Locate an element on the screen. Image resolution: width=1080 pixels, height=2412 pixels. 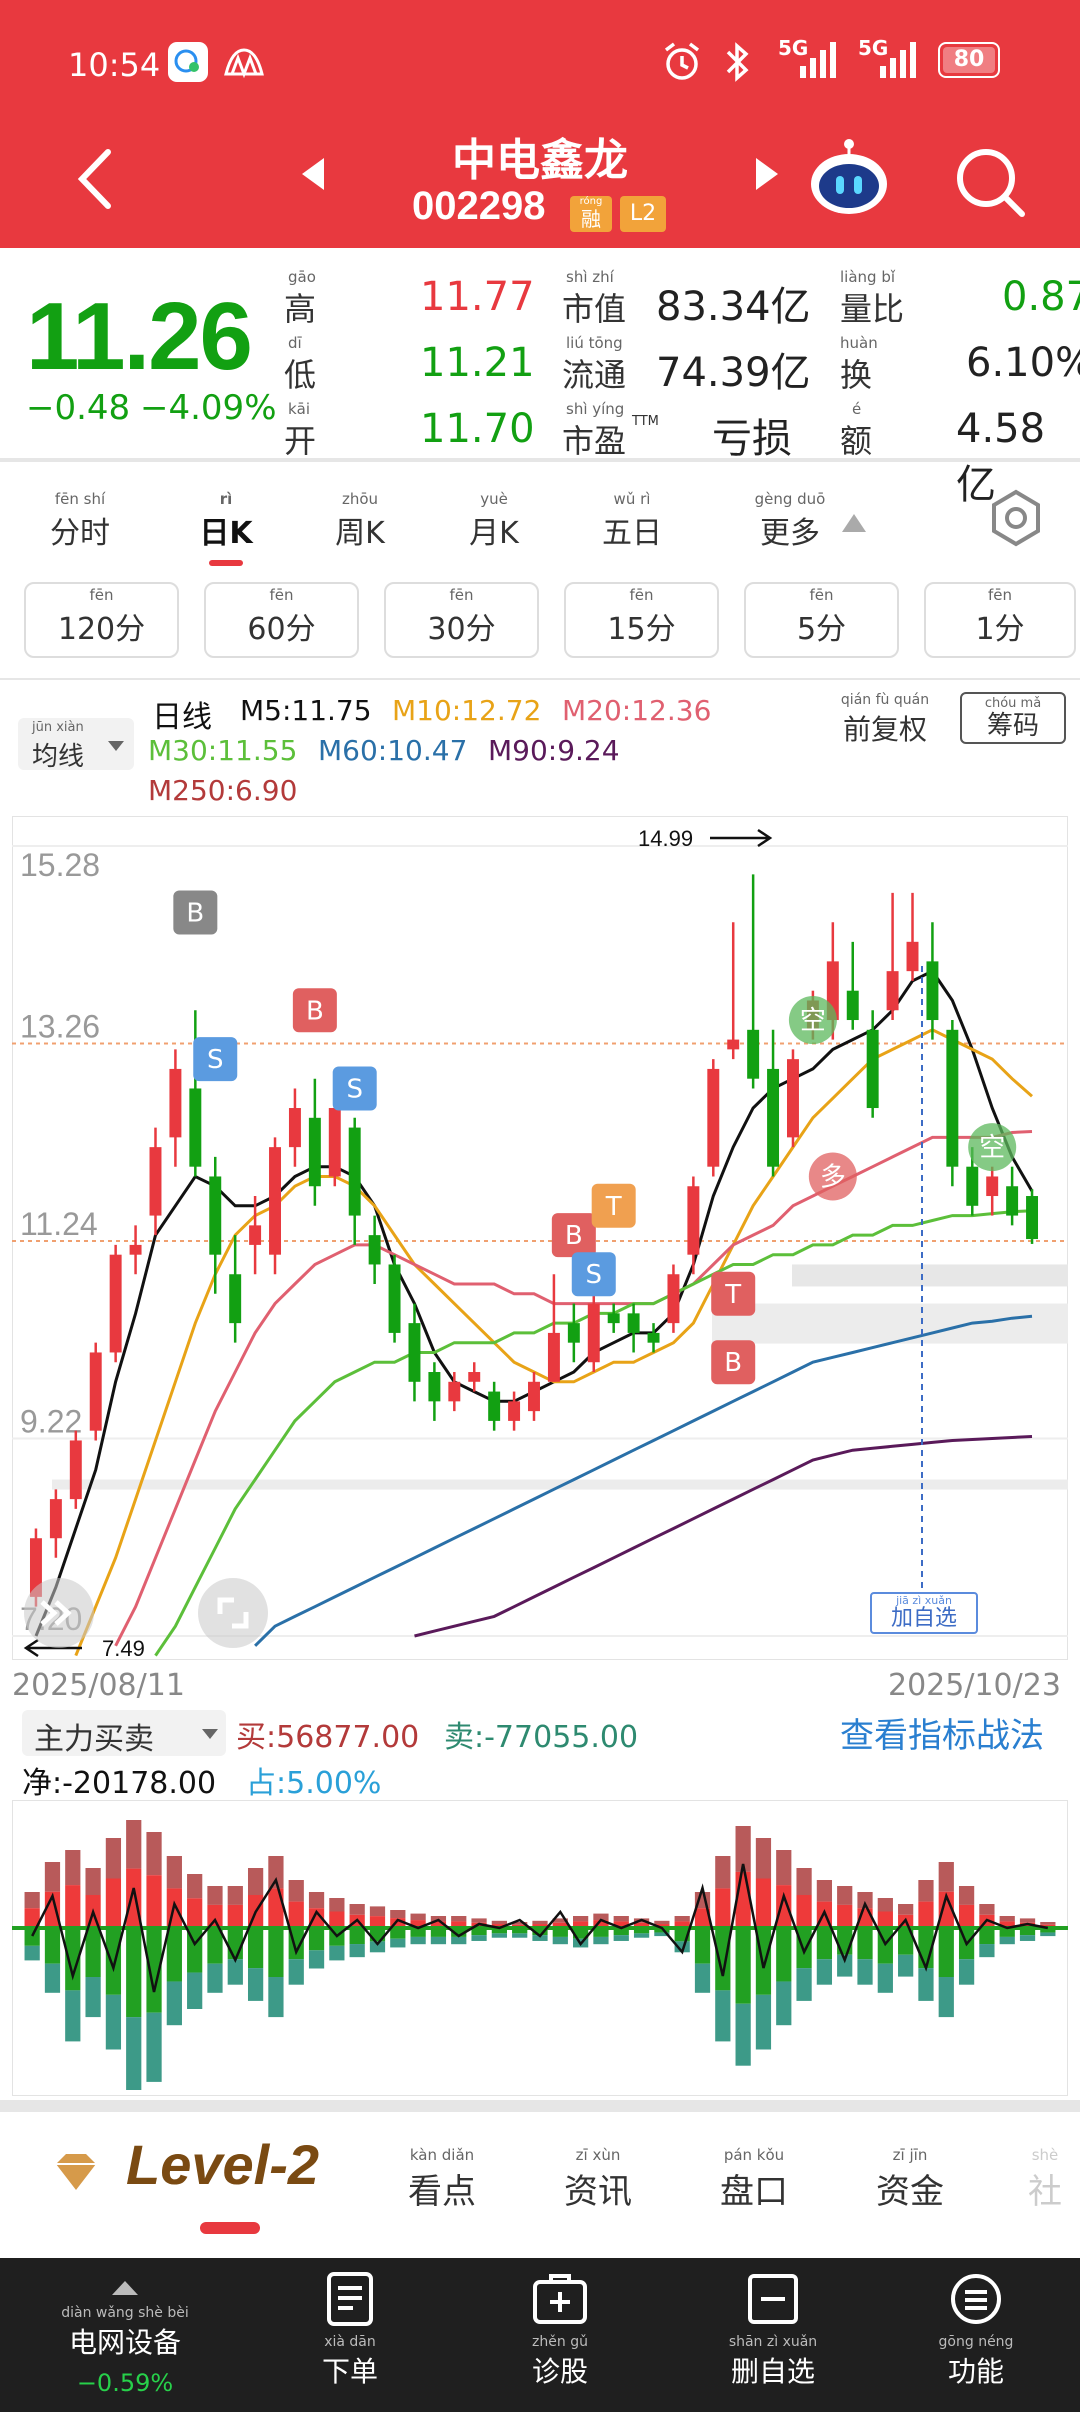
order-form-icon is located at coordinates (350, 2303).